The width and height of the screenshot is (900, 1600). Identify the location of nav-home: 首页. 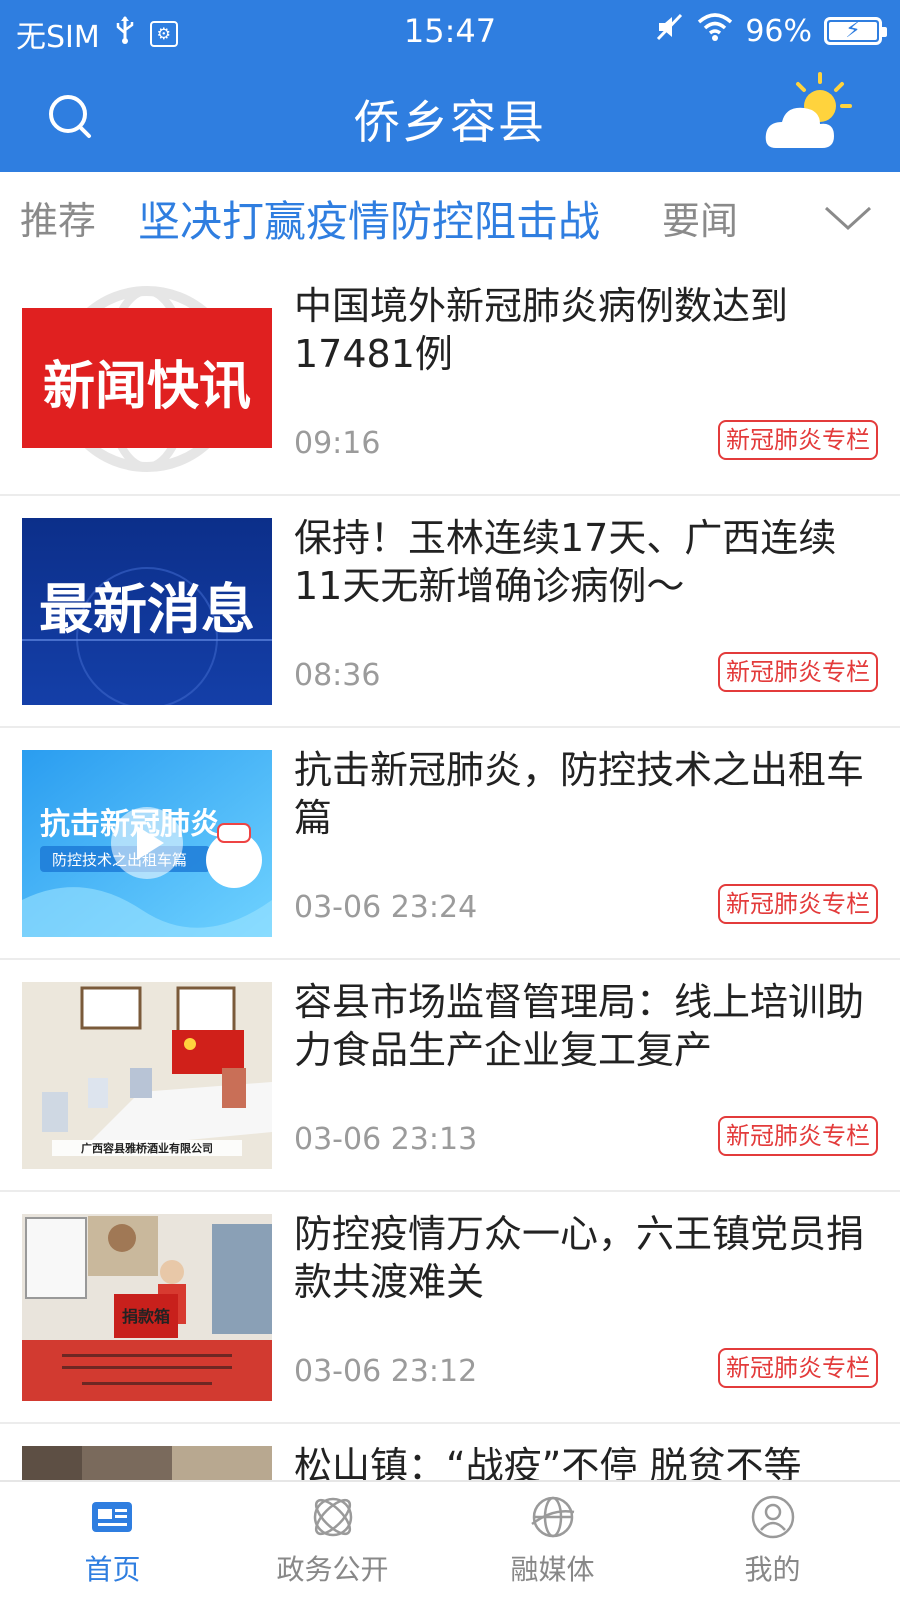
(112, 1541).